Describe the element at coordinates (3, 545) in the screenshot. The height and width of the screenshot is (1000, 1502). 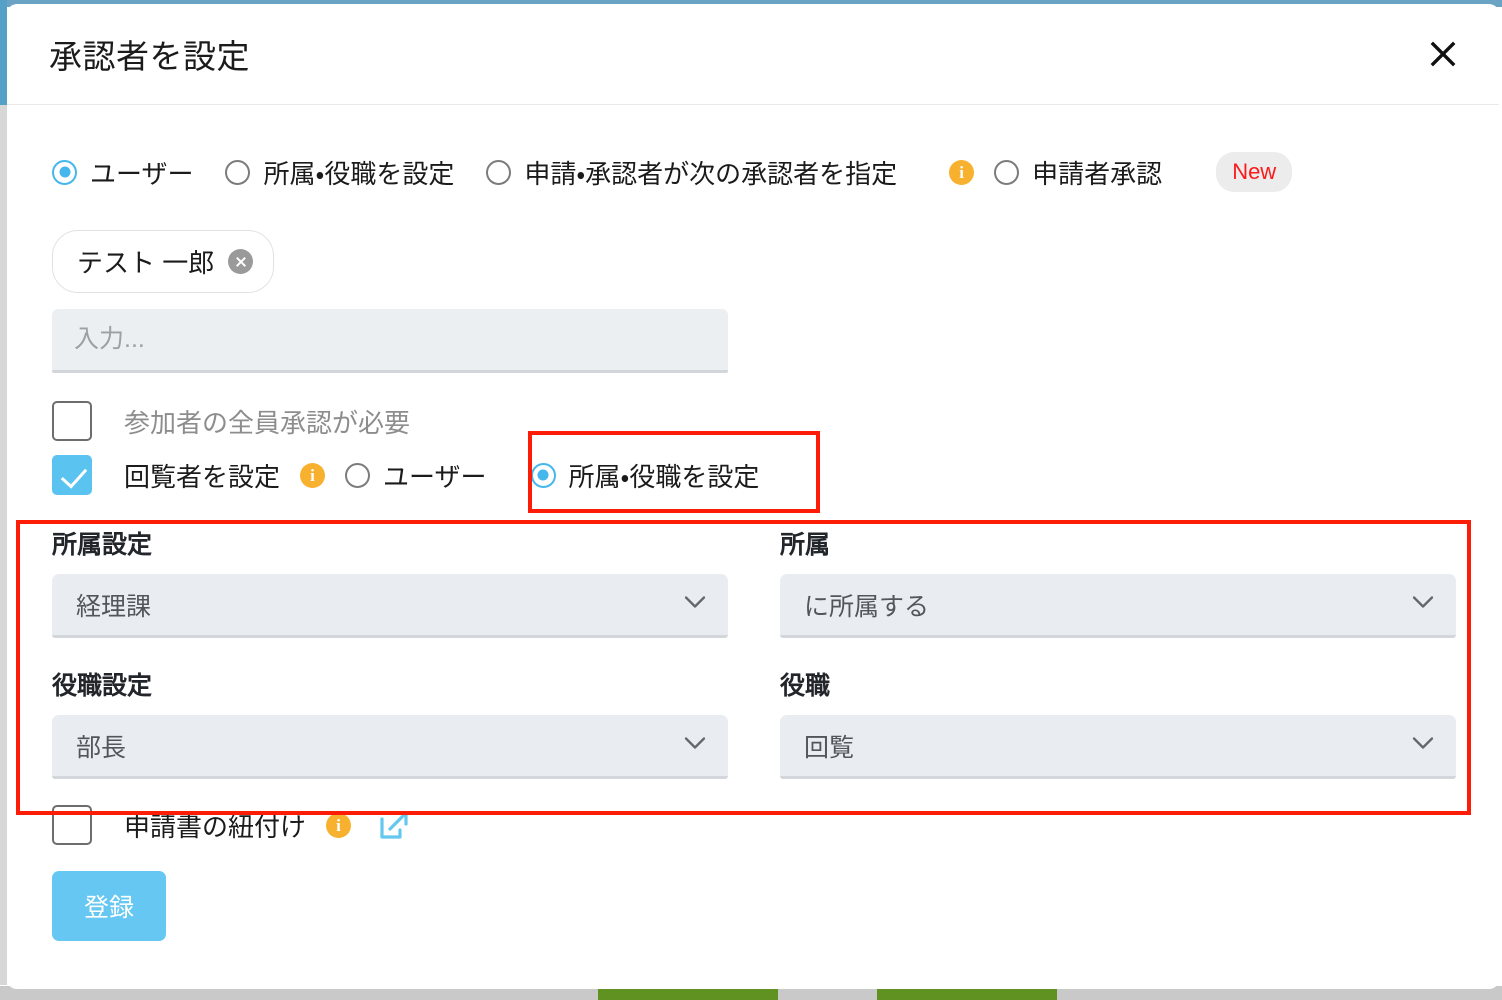
I see `left-rail` at that location.